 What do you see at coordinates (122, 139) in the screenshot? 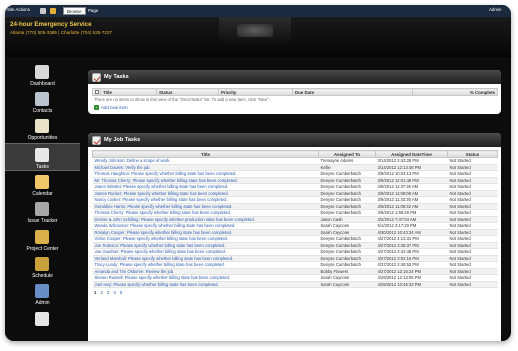
I see `my-job-tasks-title: My Job Tasks` at bounding box center [122, 139].